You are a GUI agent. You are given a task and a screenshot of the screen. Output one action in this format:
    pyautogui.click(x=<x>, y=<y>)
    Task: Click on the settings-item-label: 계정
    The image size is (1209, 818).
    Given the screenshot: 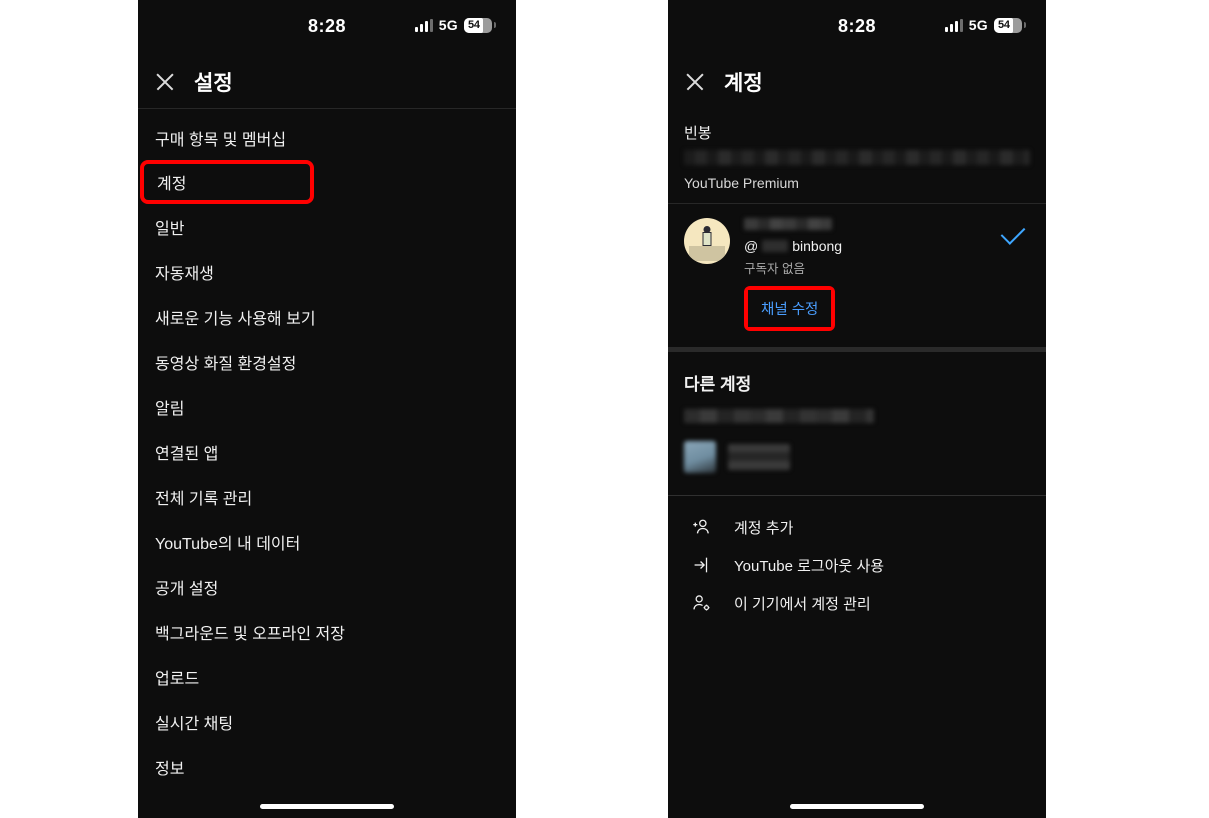 What is the action you would take?
    pyautogui.click(x=172, y=184)
    